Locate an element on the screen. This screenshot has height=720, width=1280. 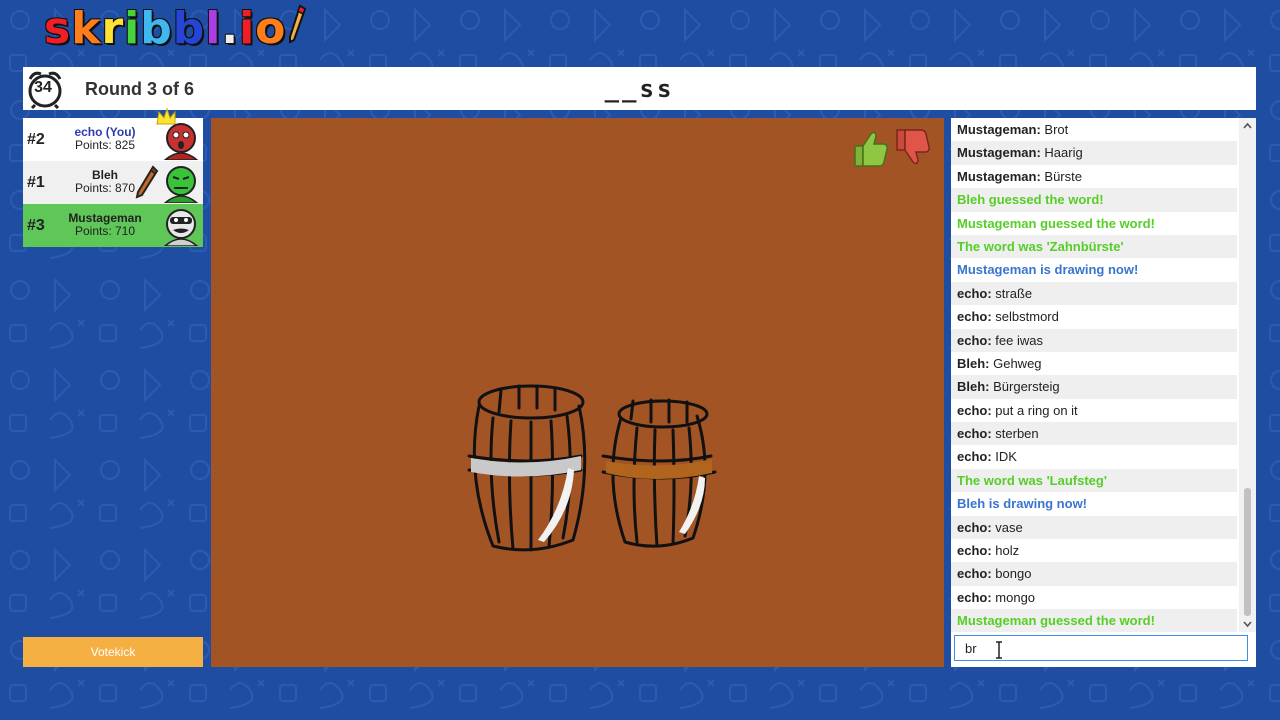
chat-message: Bleh guessed the word! is located at coordinates (1094, 200).